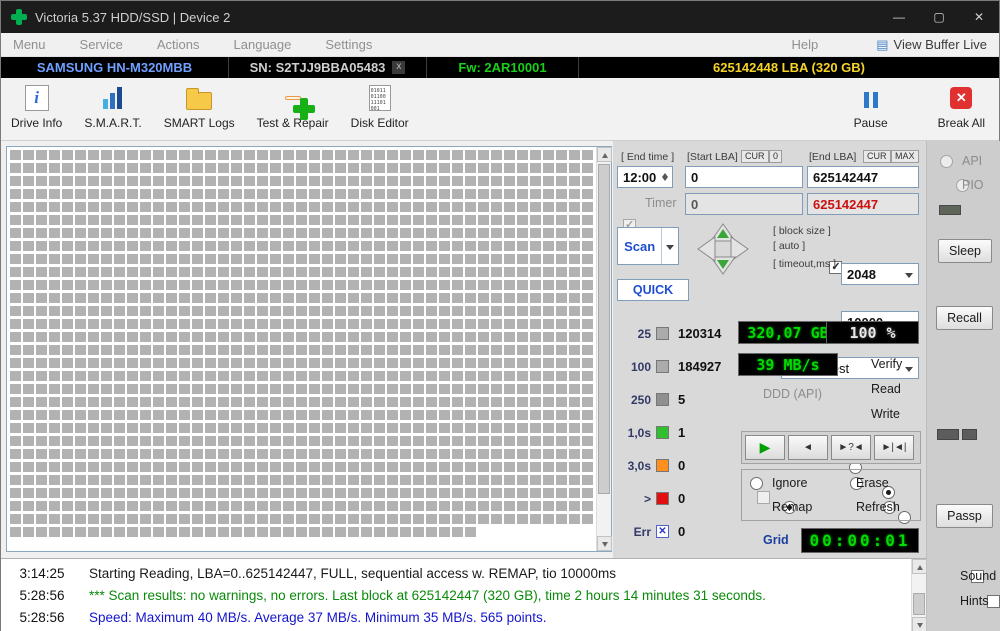  What do you see at coordinates (919, 566) in the screenshot?
I see `log-scroll-up-icon` at bounding box center [919, 566].